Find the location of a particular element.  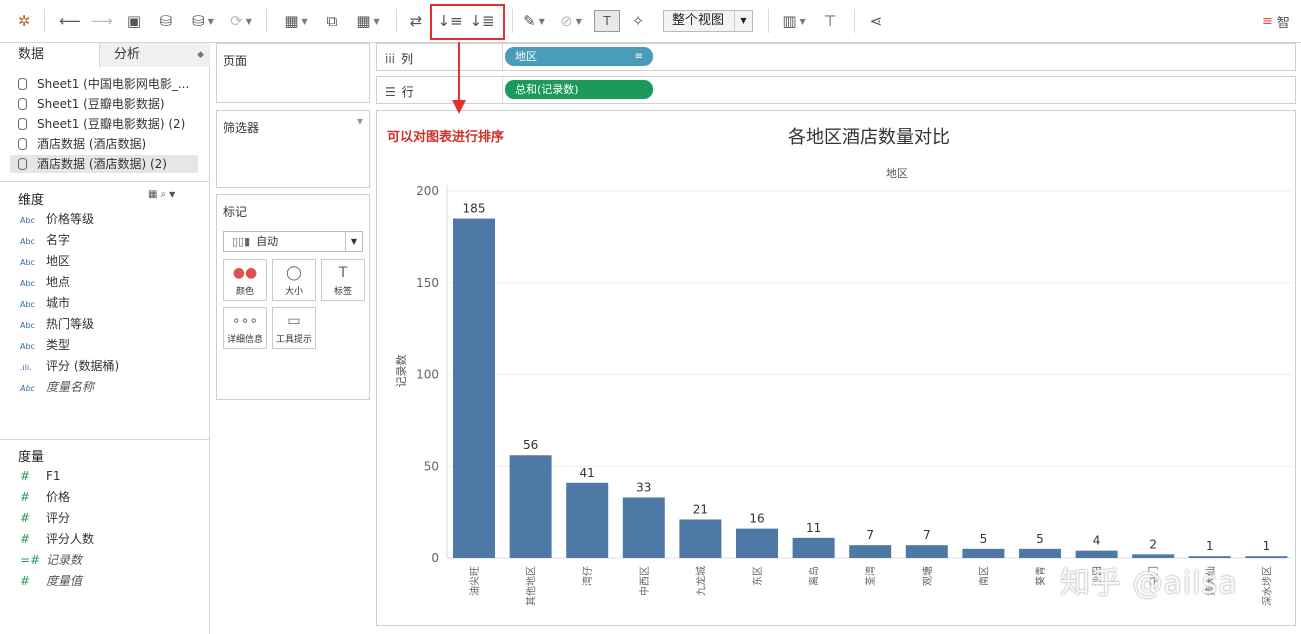

refresh-icon: ⟳ ▼ is located at coordinates (241, 21).